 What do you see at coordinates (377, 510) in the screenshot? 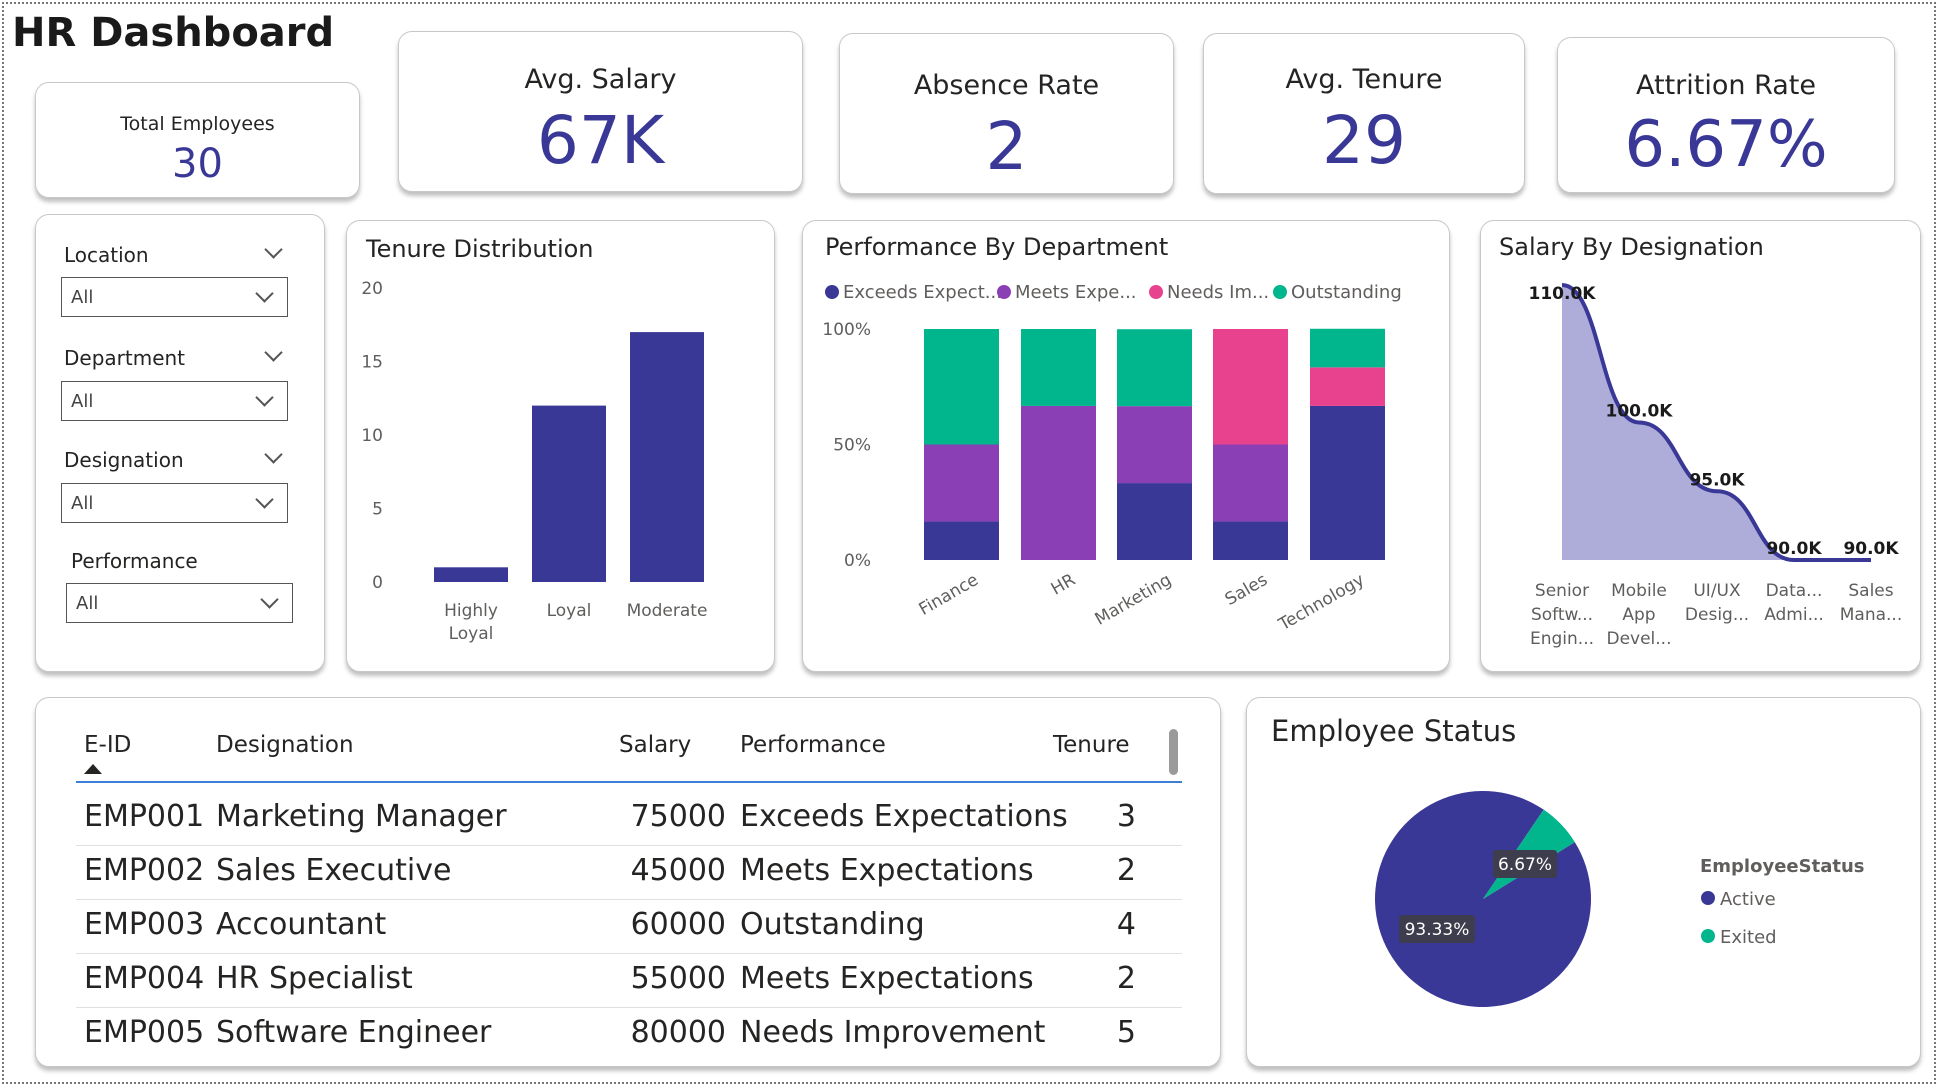
I see `y-tick-label: 5` at bounding box center [377, 510].